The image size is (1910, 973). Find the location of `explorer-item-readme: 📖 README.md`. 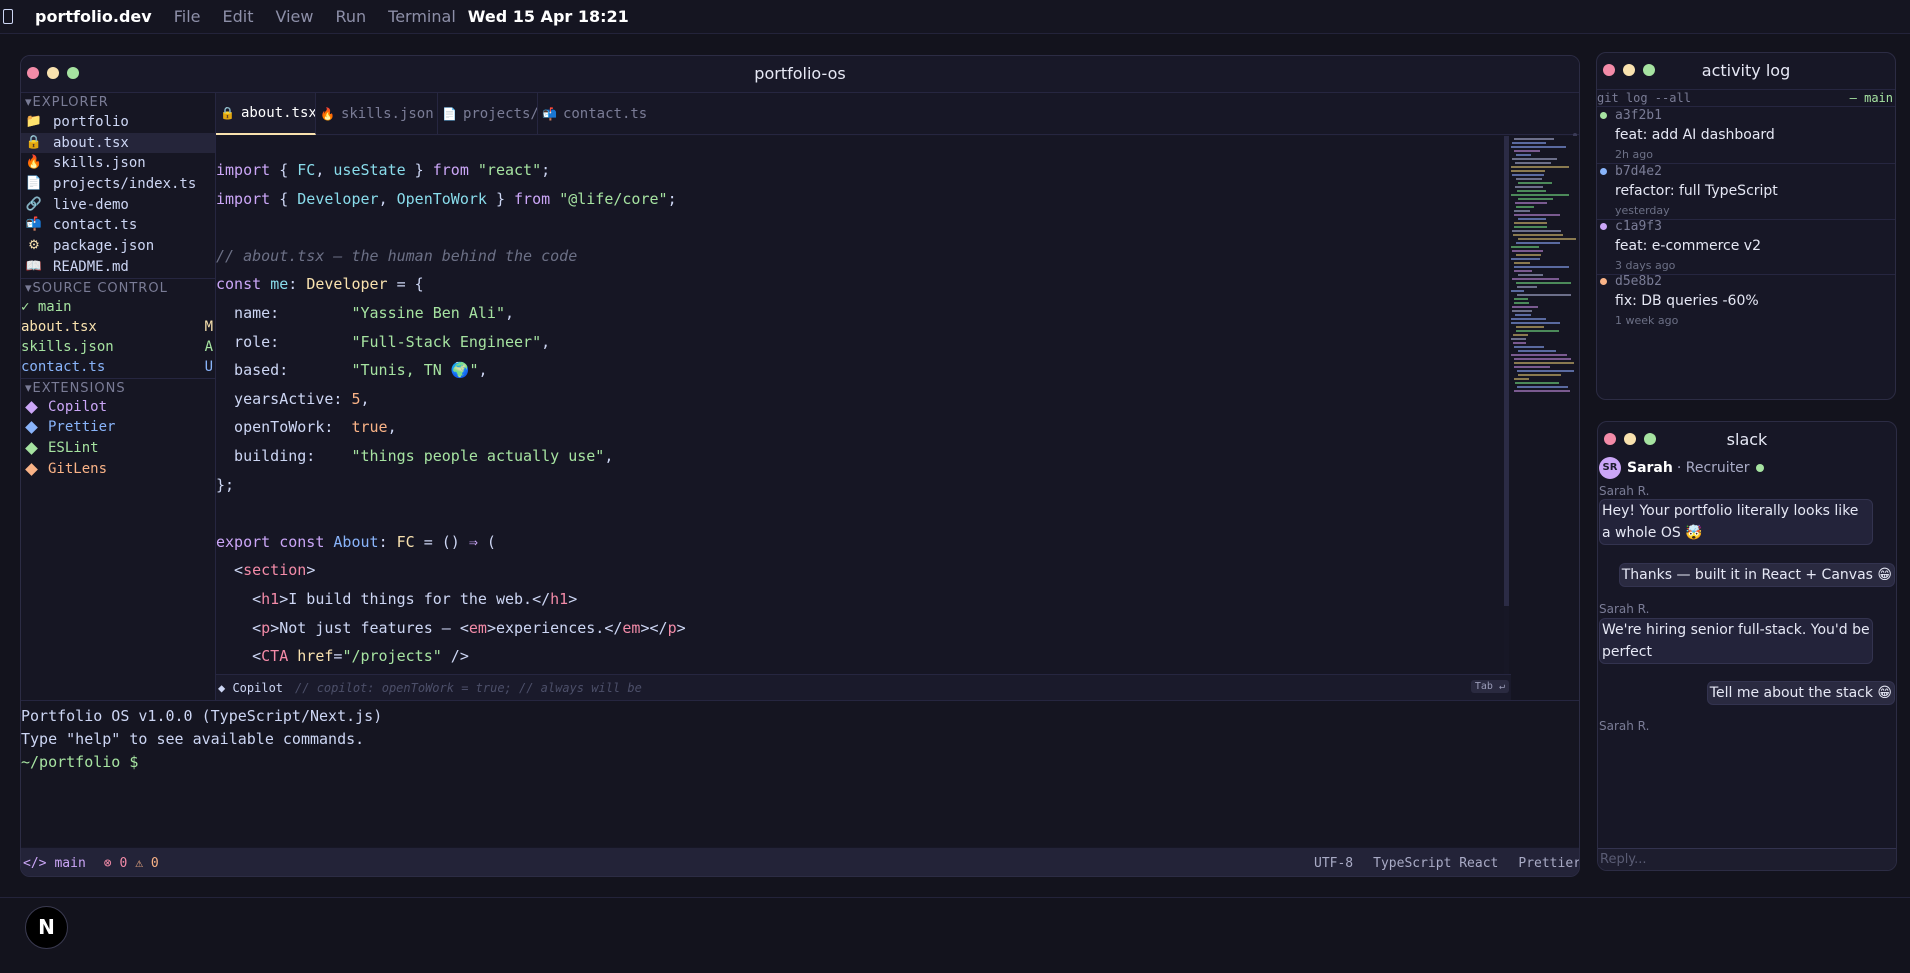

explorer-item-readme: 📖 README.md is located at coordinates (118, 267).